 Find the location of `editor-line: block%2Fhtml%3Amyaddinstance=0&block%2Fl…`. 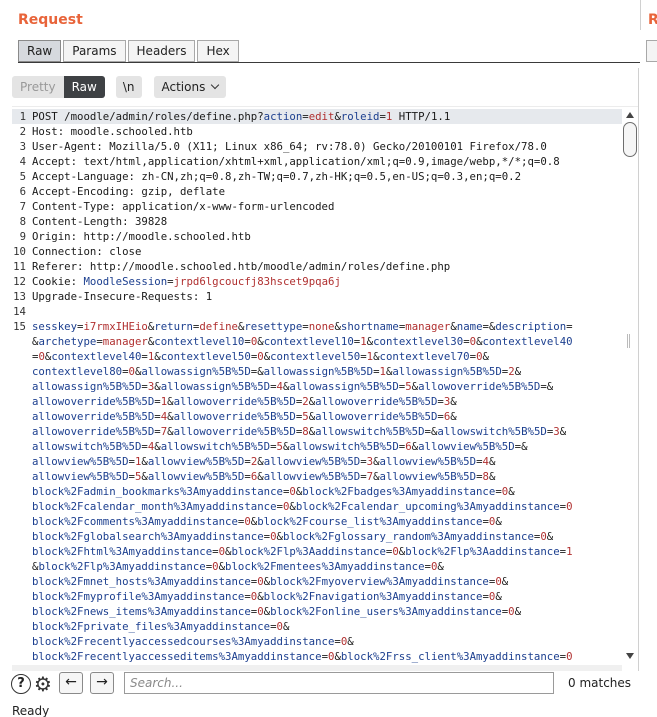

editor-line: block%2Fhtml%3Amyaddinstance=0&block%2Fl… is located at coordinates (317, 551).